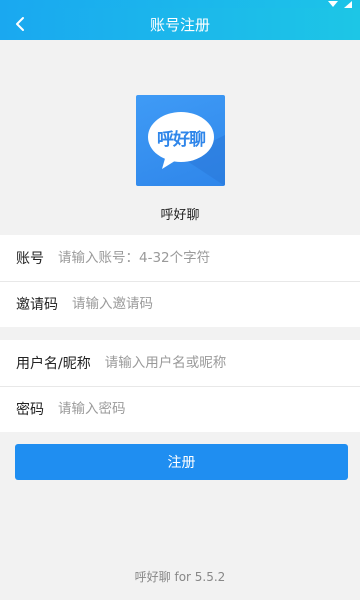 This screenshot has height=600, width=360. I want to click on invite-row: 邀请码, so click(180, 304).